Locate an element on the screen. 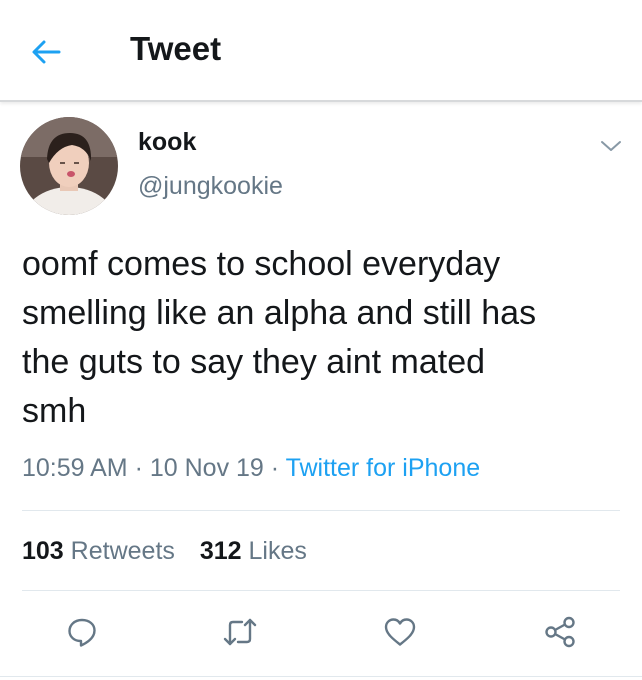 The width and height of the screenshot is (642, 680). reply-icon is located at coordinates (82, 632).